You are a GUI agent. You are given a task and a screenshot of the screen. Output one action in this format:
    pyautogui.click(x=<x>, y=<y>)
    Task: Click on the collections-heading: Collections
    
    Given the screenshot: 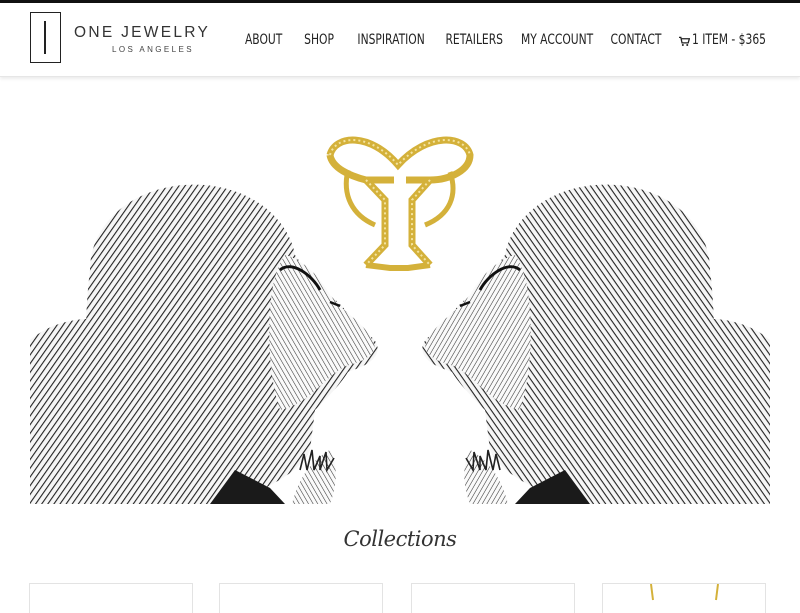 What is the action you would take?
    pyautogui.click(x=400, y=539)
    